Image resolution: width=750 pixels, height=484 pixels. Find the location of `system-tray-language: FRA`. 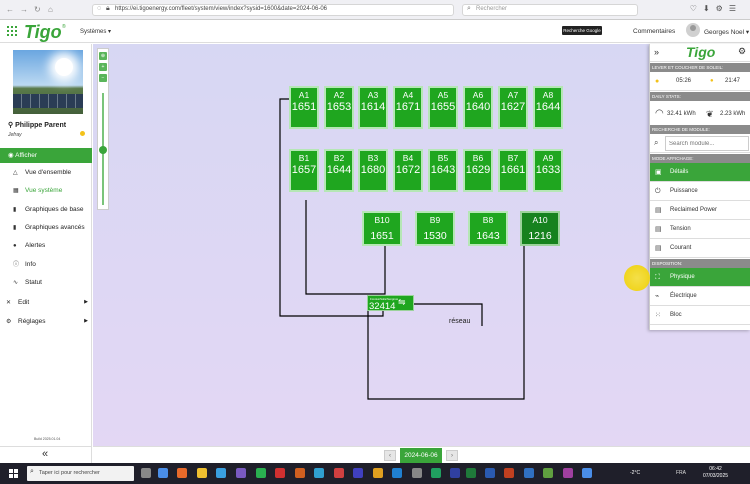

system-tray-language: FRA is located at coordinates (681, 473).